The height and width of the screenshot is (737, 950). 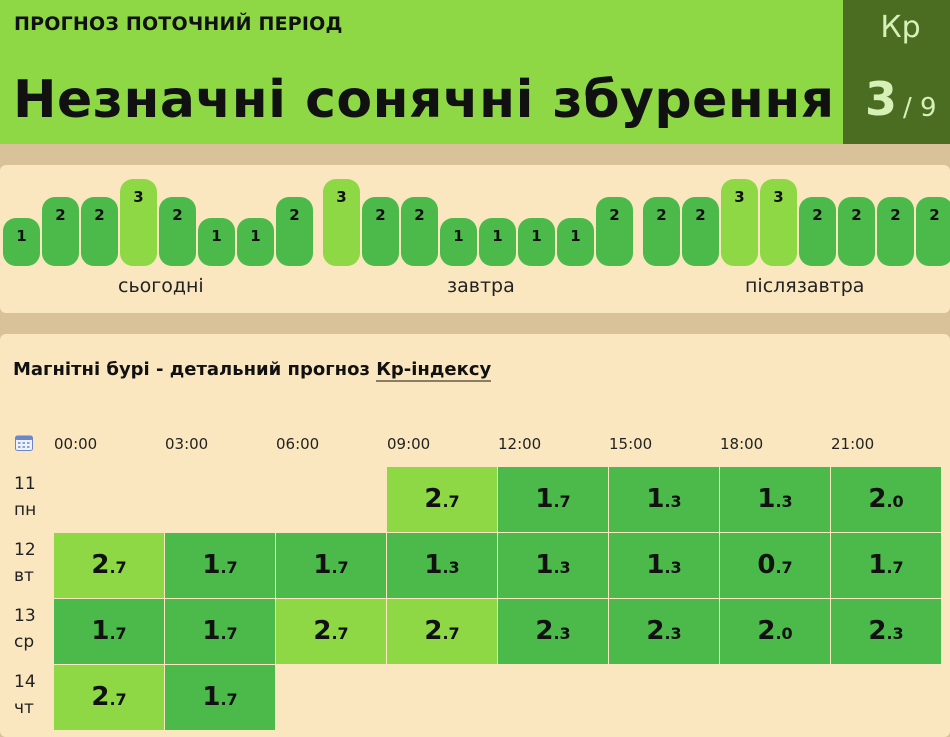 I want to click on row-date-label: 12 вт, so click(x=25, y=563).